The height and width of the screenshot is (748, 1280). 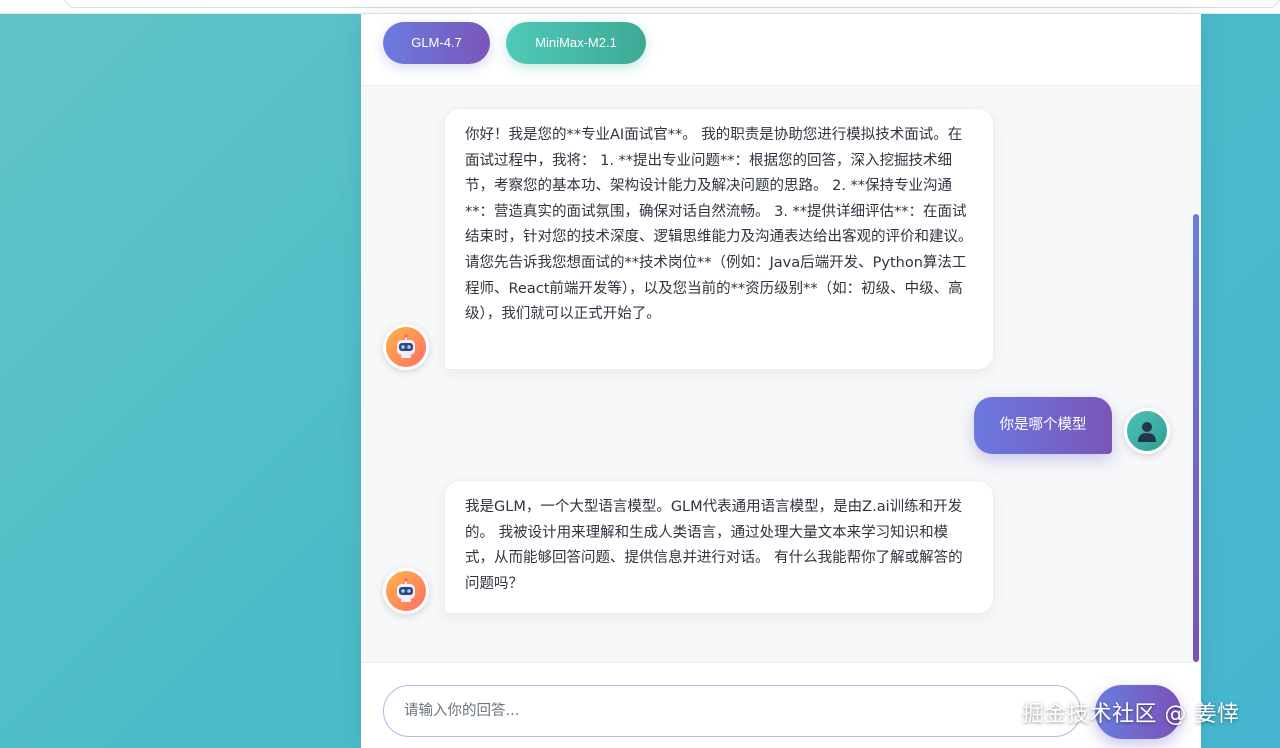 What do you see at coordinates (1043, 425) in the screenshot?
I see `user-message: 你是哪个模型` at bounding box center [1043, 425].